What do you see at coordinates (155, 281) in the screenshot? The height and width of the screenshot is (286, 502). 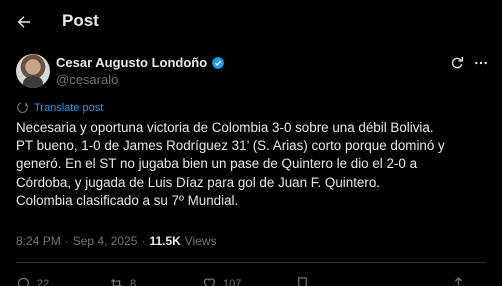 I see `repost-button: 8` at bounding box center [155, 281].